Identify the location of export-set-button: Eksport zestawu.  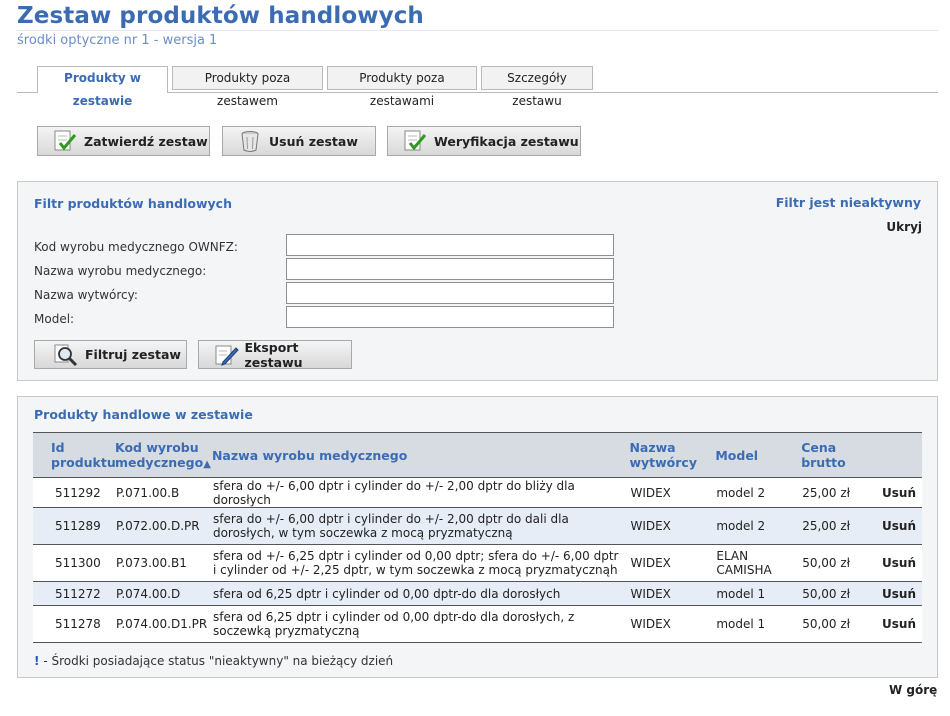
(275, 354).